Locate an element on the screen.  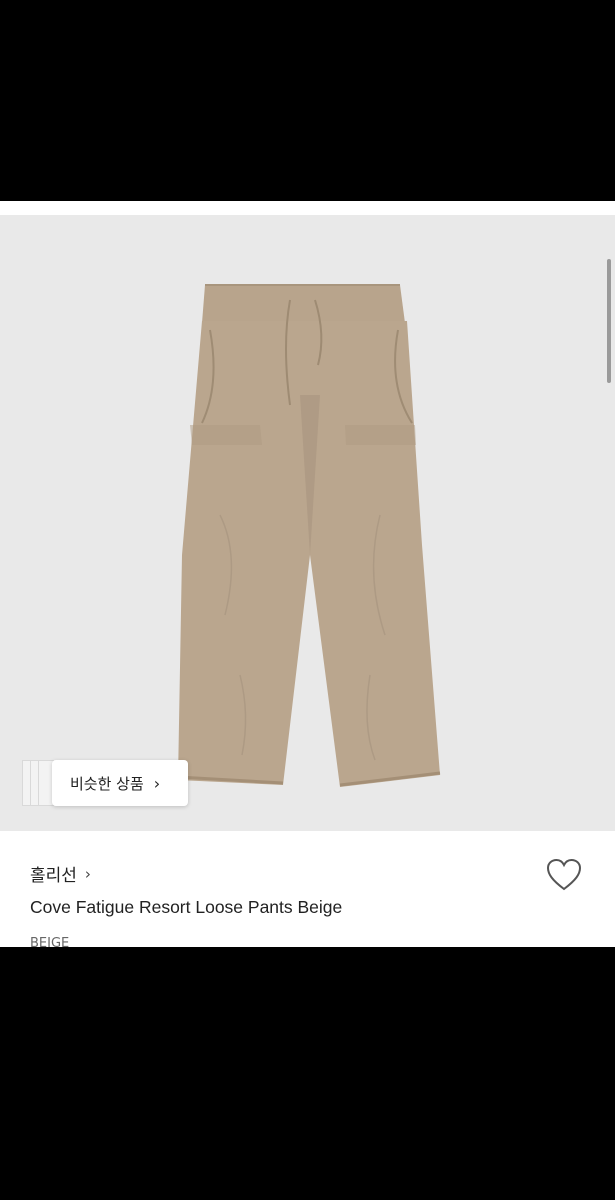
brand-name: 홀리선 is located at coordinates (53, 876).